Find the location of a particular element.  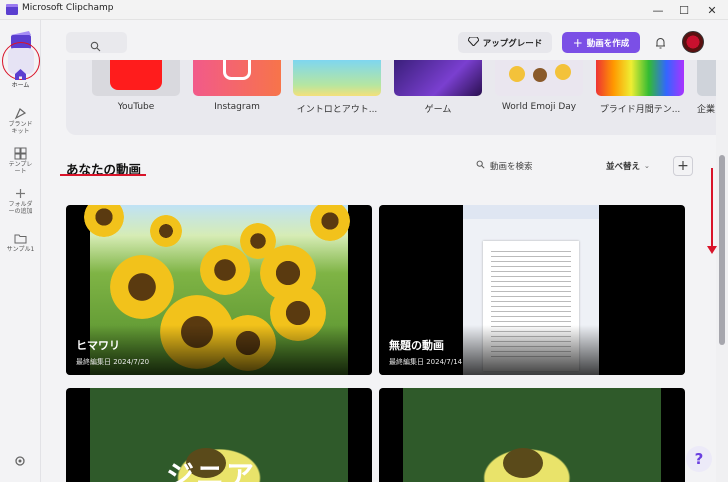

minimize-button: — is located at coordinates (658, 10).